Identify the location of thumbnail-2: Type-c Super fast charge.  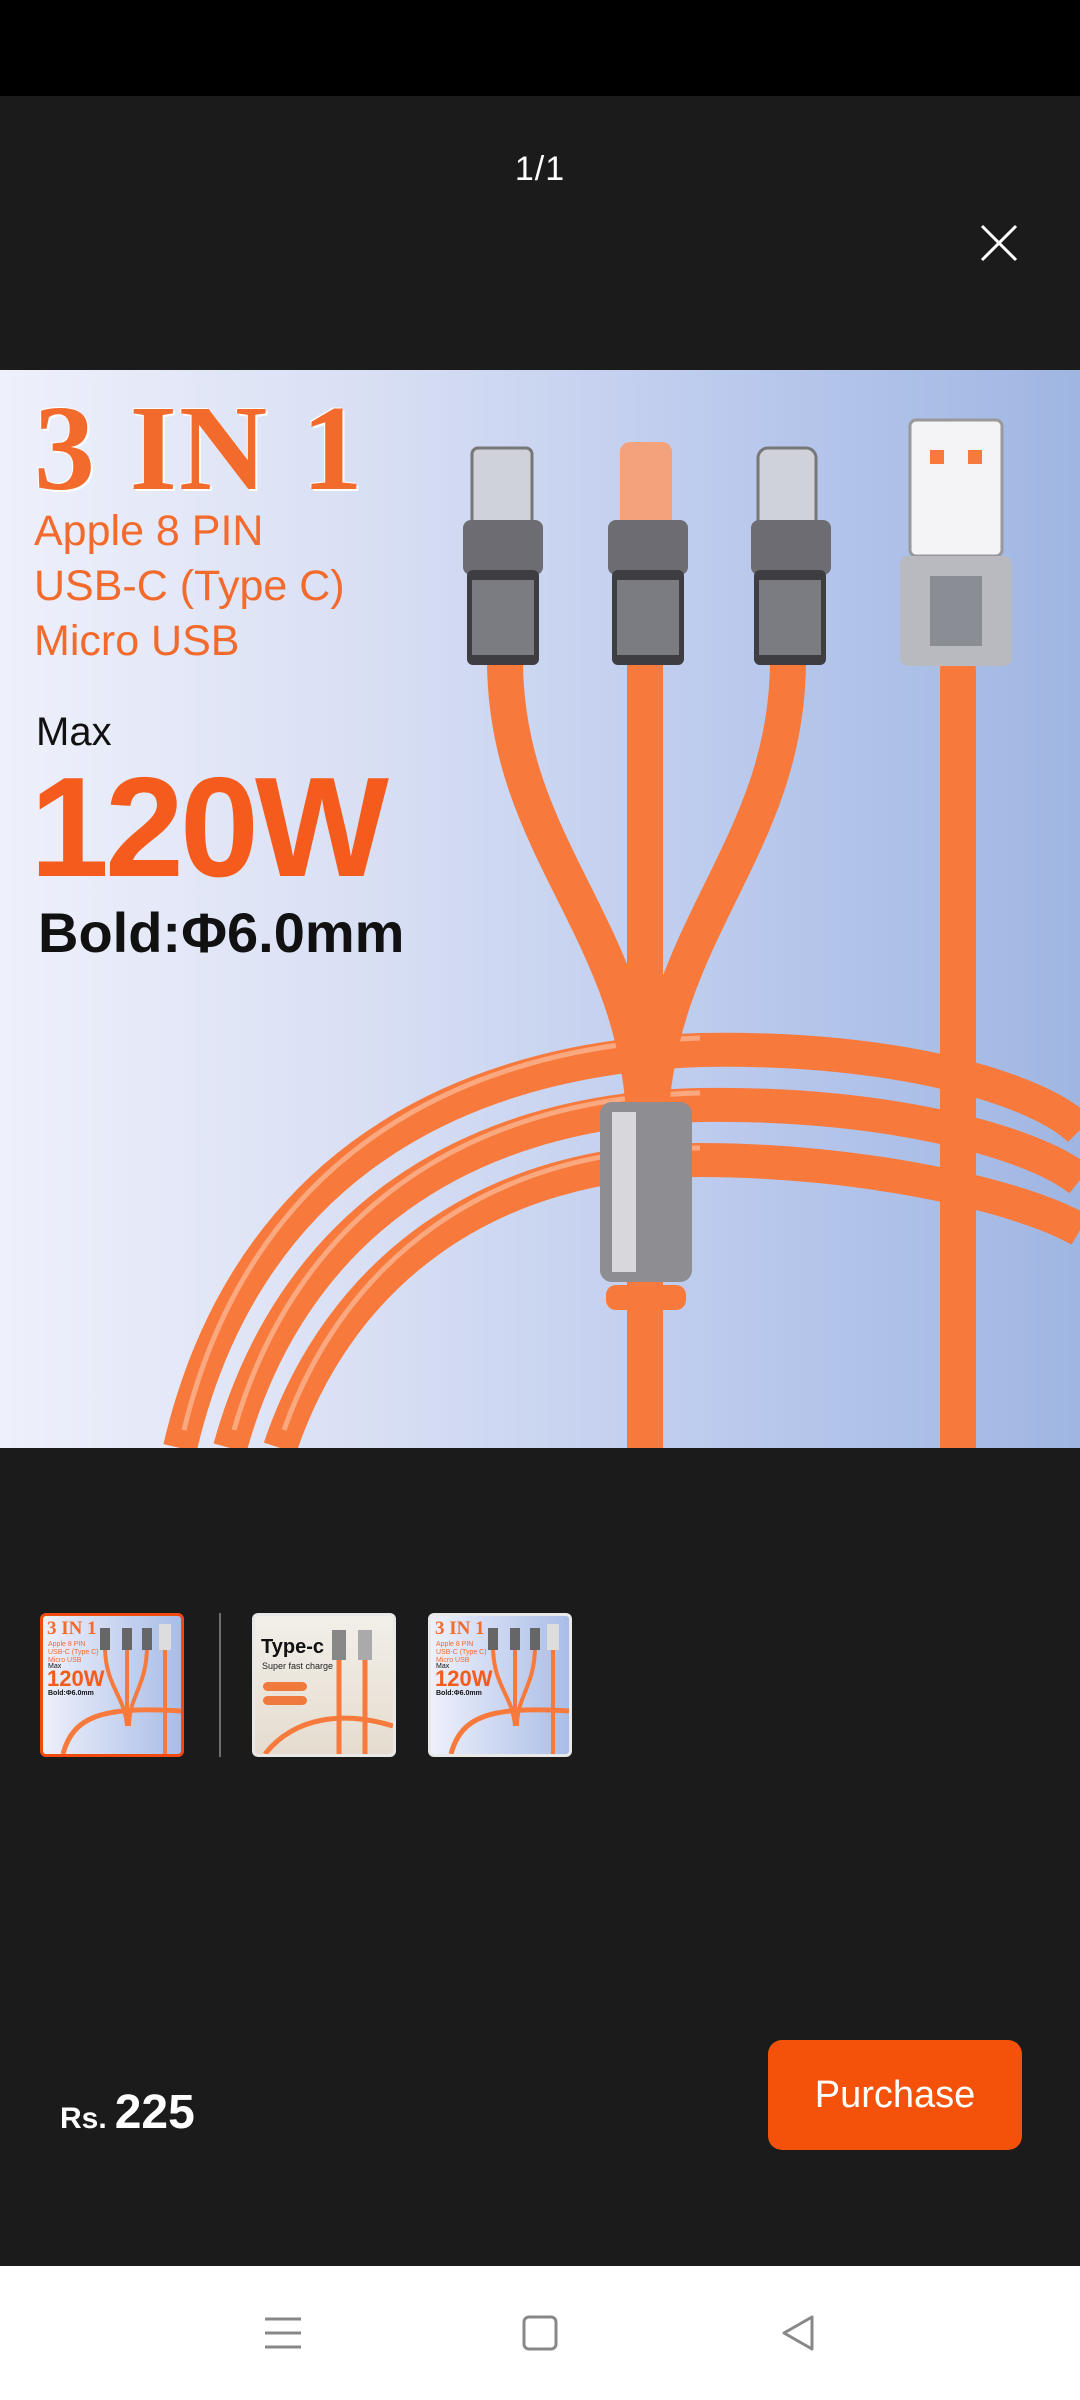
(324, 1685).